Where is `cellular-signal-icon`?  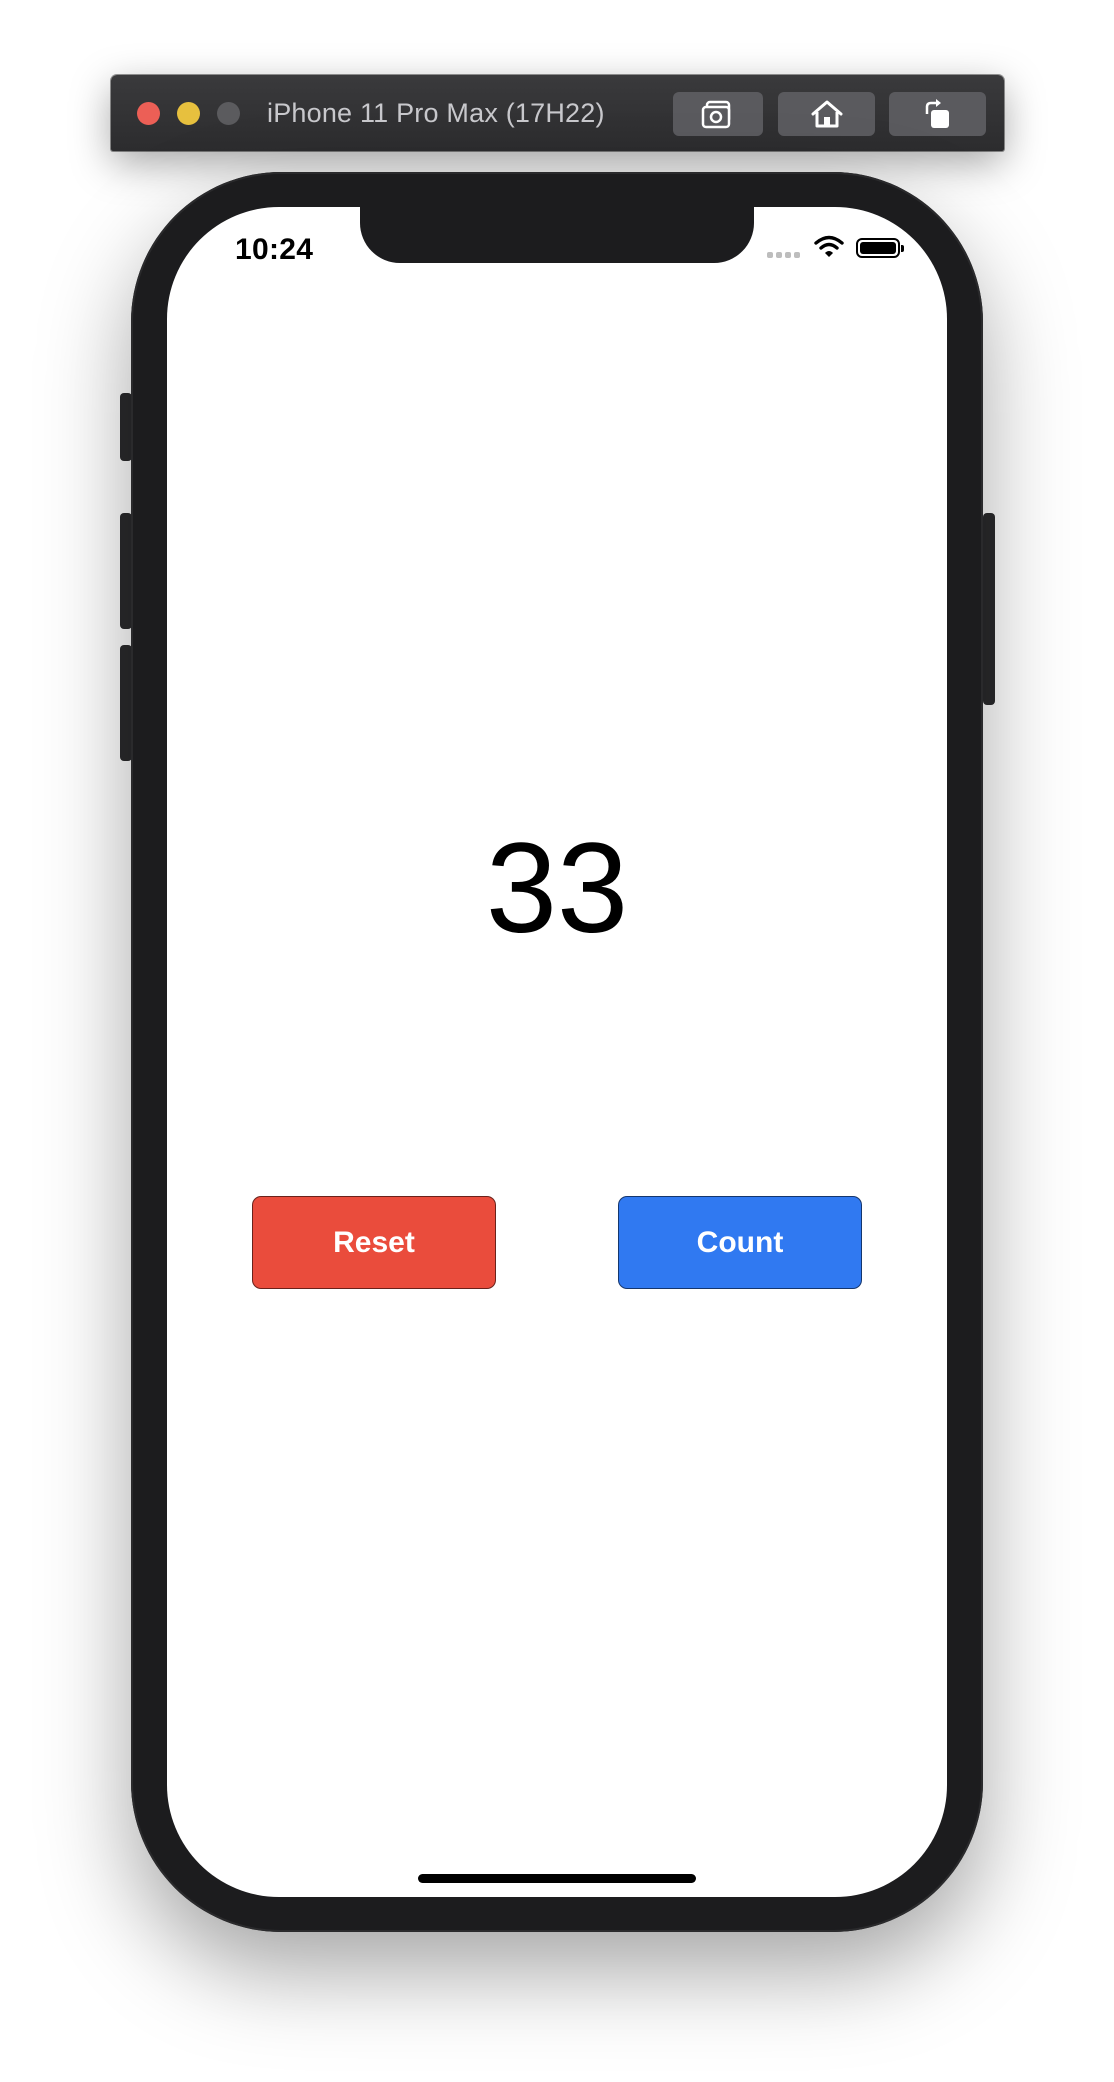
cellular-signal-icon is located at coordinates (783, 255).